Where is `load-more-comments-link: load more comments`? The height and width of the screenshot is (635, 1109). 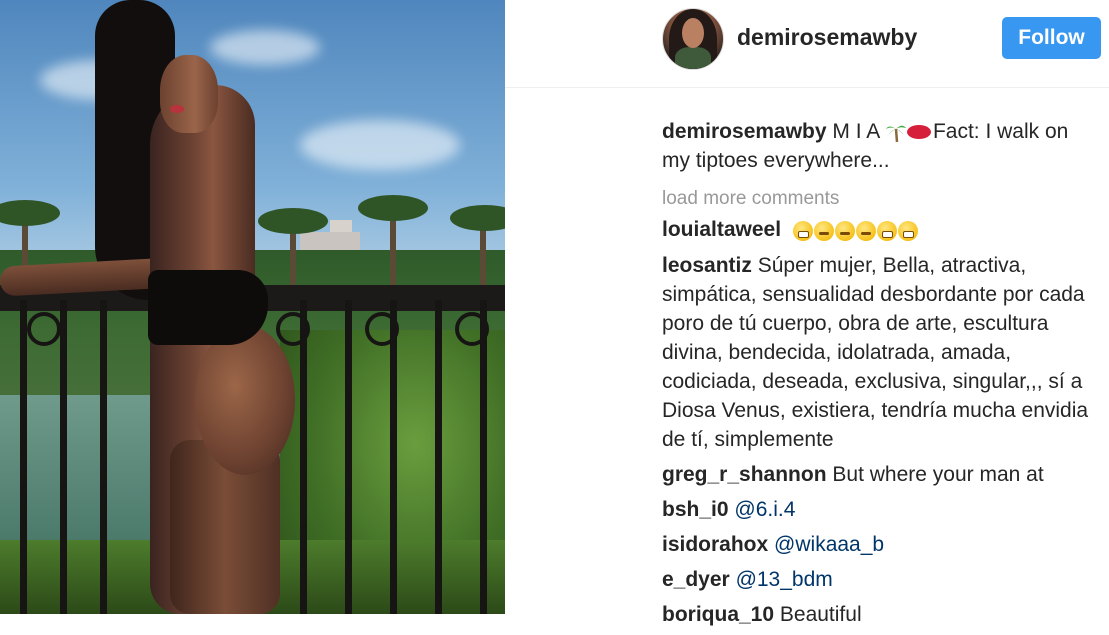
load-more-comments-link: load more comments is located at coordinates (882, 199).